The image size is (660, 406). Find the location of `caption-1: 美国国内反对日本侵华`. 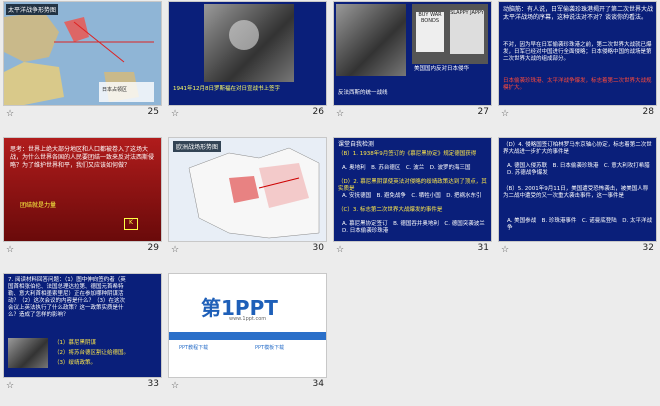

caption-1: 美国国内反对日本侵华 is located at coordinates (442, 69).